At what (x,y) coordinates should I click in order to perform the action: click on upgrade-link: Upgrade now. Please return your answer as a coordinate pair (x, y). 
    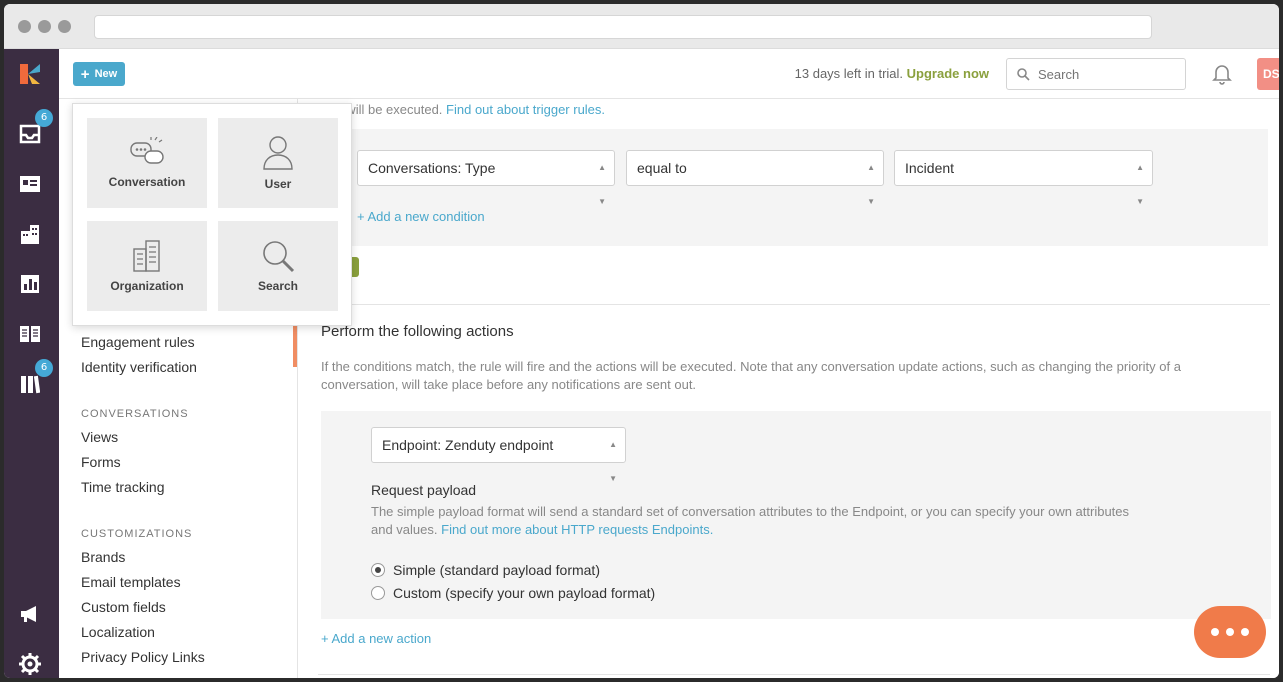
    Looking at the image, I should click on (948, 73).